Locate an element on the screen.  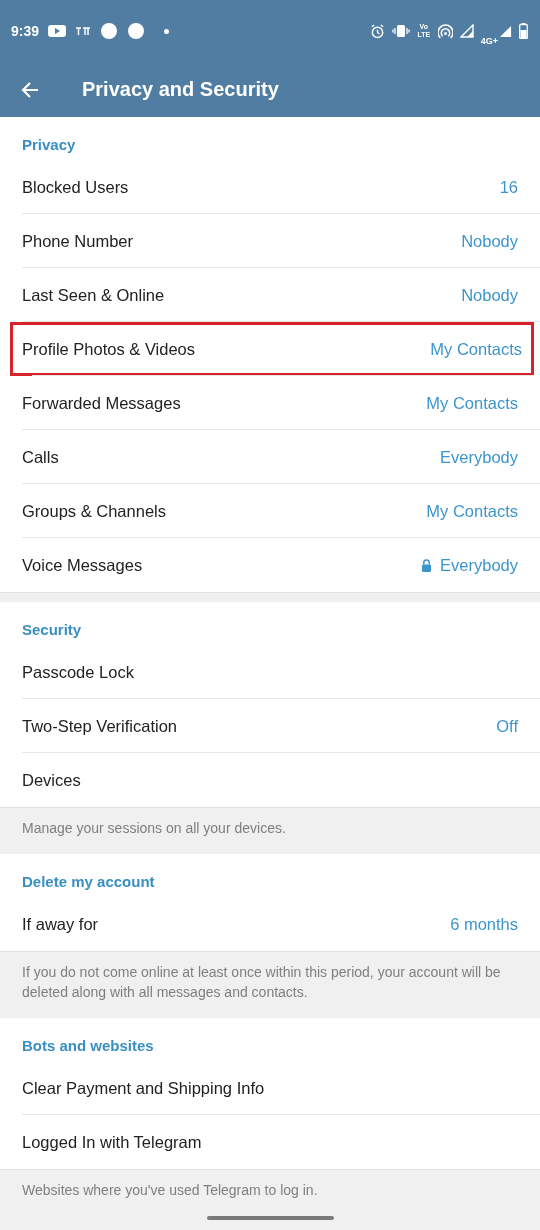
settings-row: Last Seen & Online Nobody is located at coordinates (270, 295).